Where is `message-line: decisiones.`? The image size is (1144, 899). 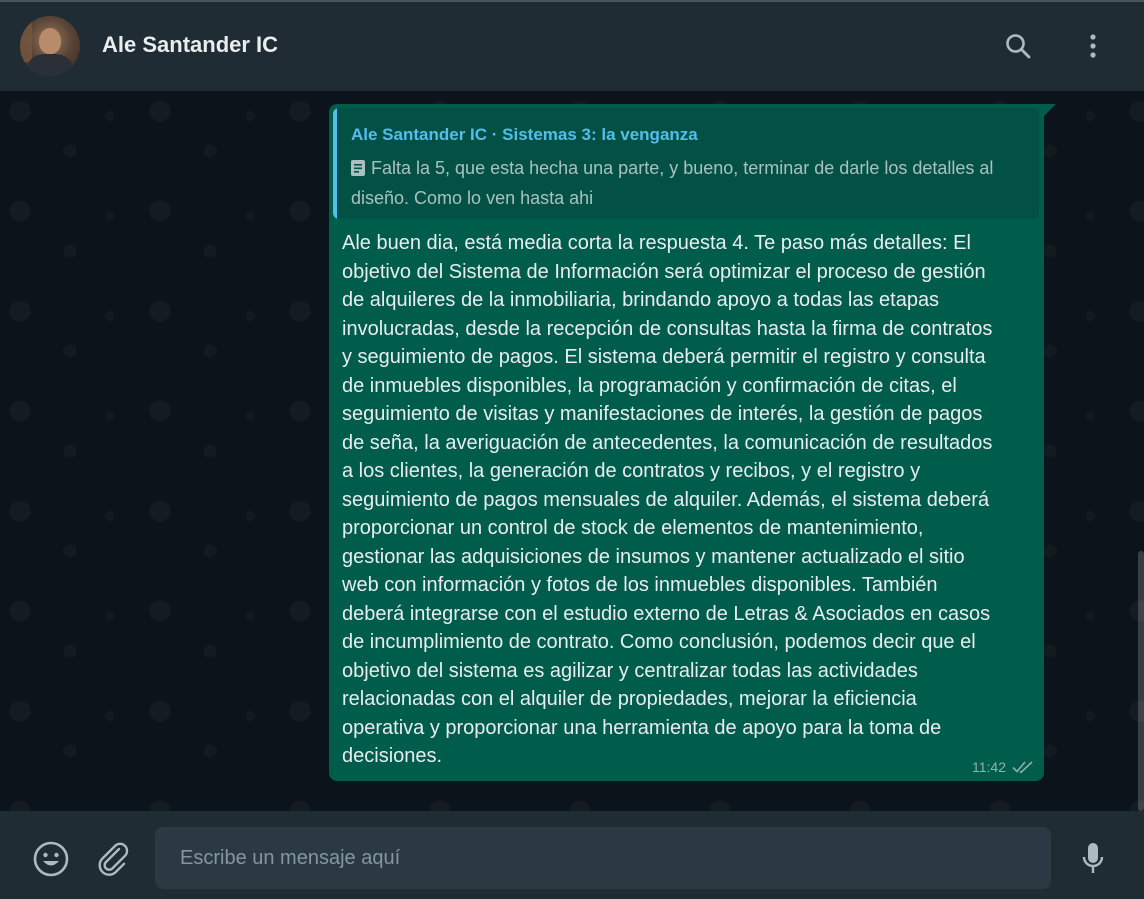 message-line: decisiones. is located at coordinates (392, 756).